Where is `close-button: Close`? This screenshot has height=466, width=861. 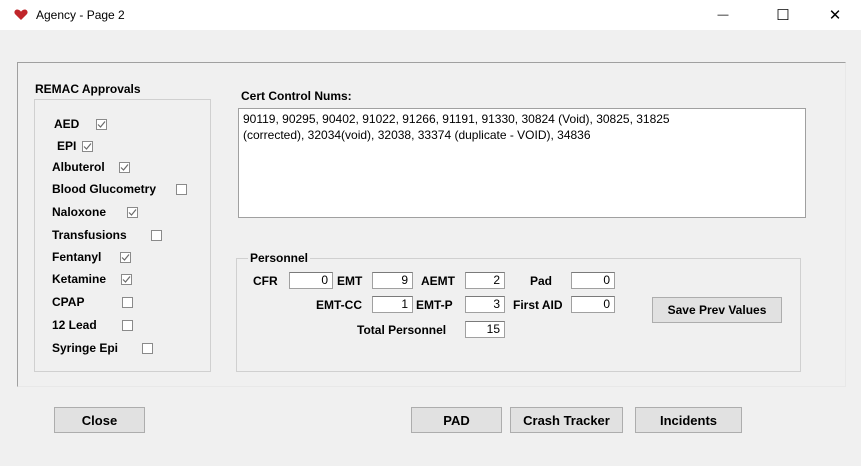 close-button: Close is located at coordinates (99, 420).